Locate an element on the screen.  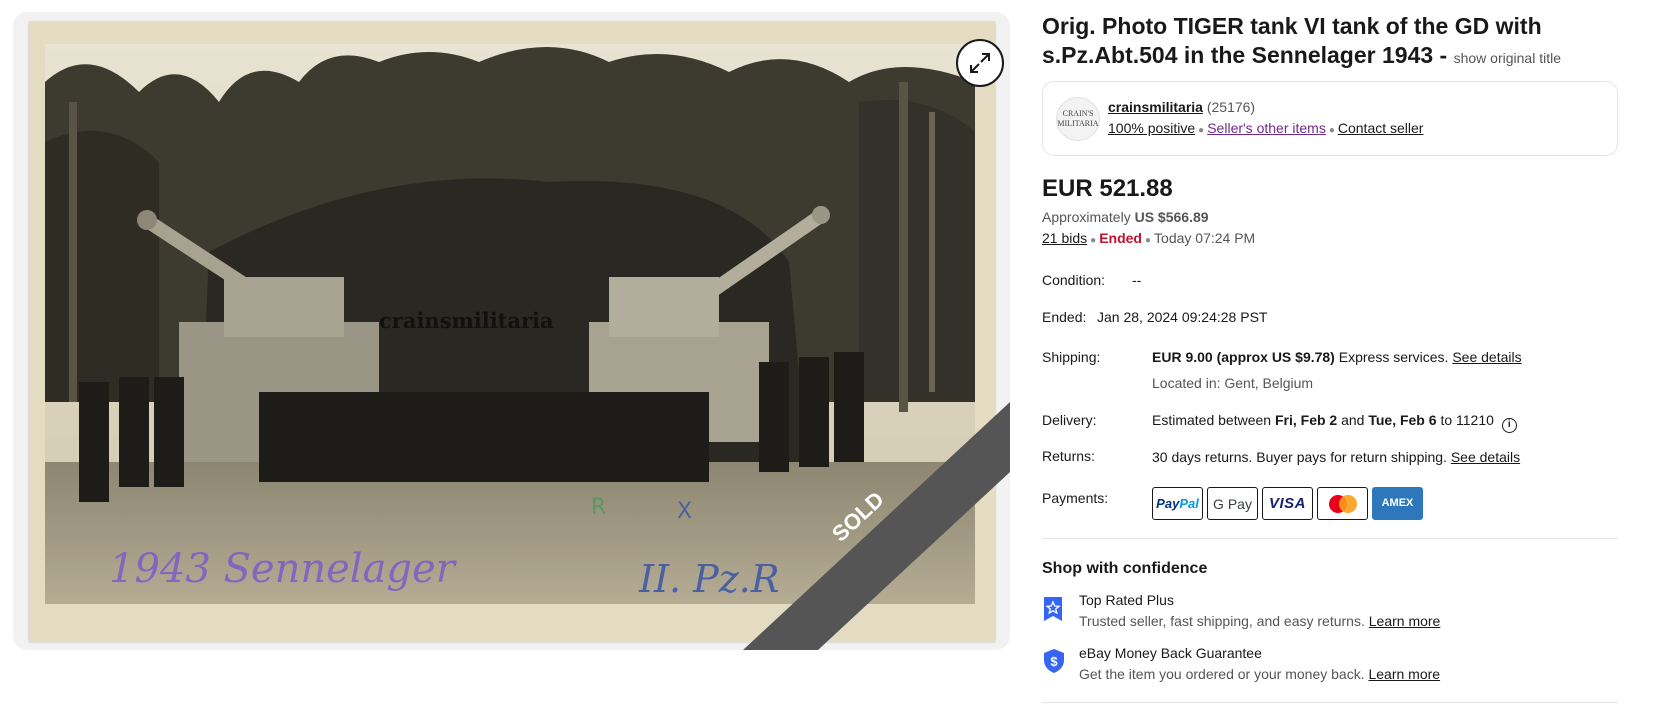
amex-logo: AMEX is located at coordinates (1397, 503).